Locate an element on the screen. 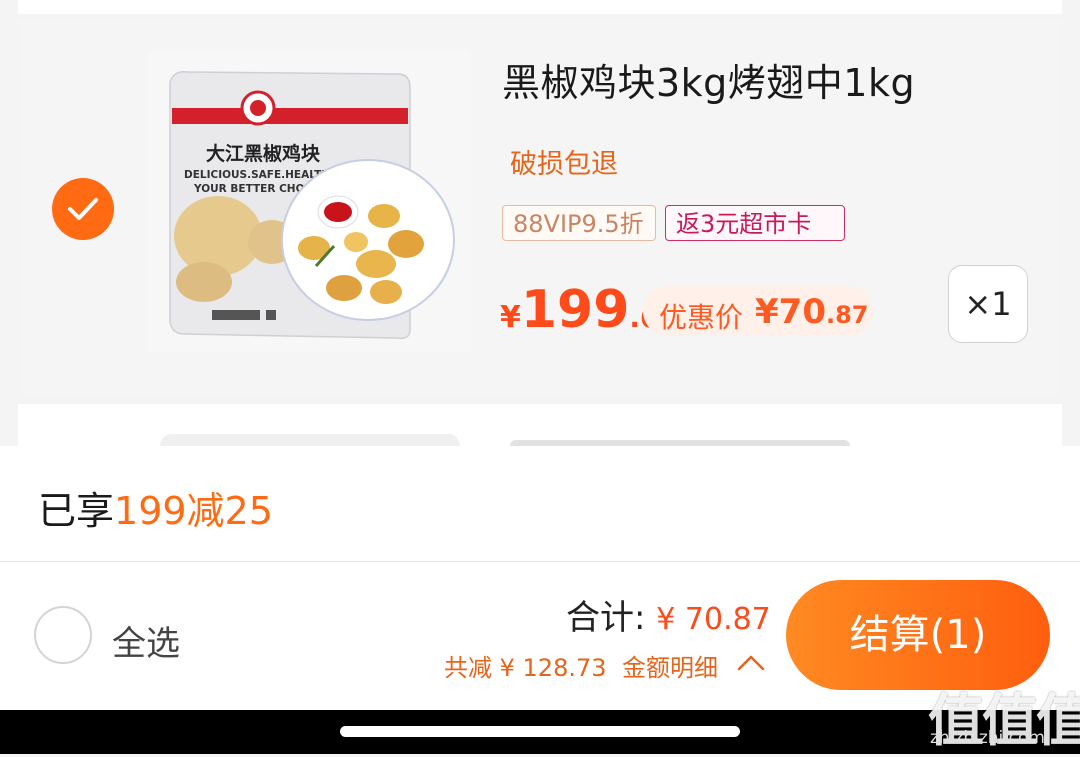  promo-label: 优惠价 is located at coordinates (701, 317).